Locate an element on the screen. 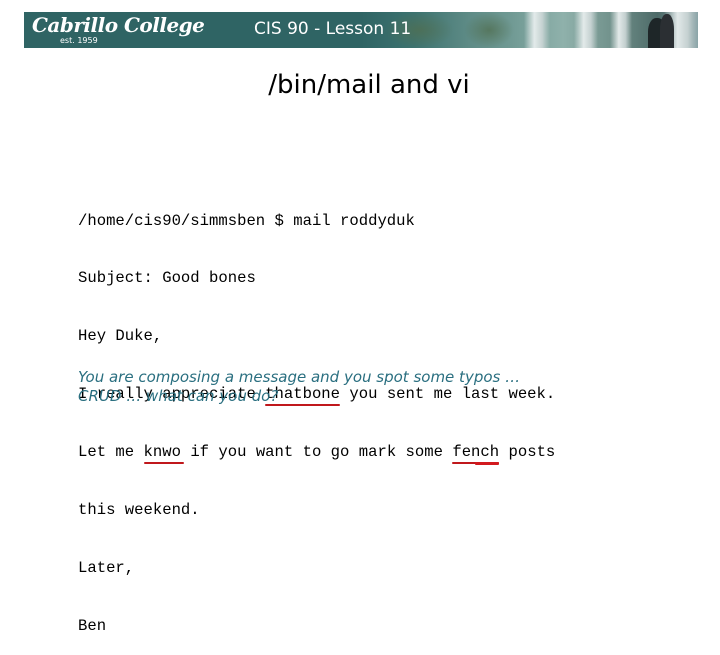 The height and width of the screenshot is (655, 720). typo-text: fench is located at coordinates (476, 452).